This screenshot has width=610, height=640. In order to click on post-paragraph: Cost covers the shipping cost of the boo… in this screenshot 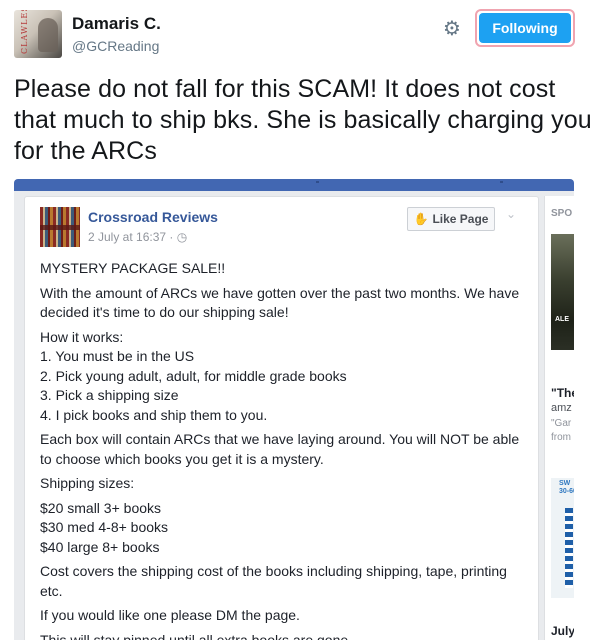, I will do `click(273, 581)`.